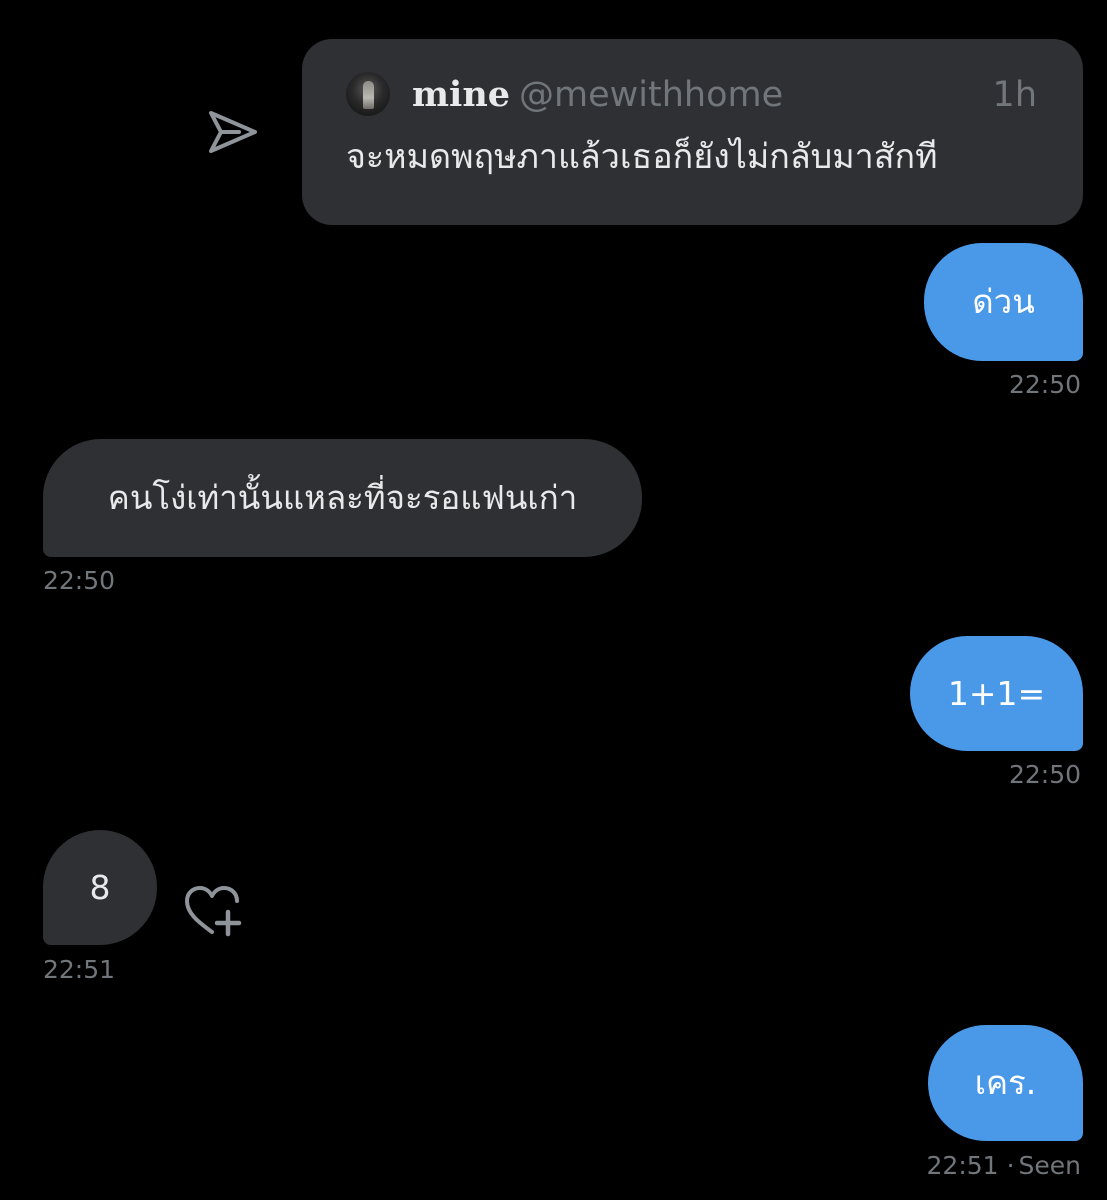 The image size is (1107, 1200). What do you see at coordinates (213, 912) in the screenshot?
I see `heart-plus-icon` at bounding box center [213, 912].